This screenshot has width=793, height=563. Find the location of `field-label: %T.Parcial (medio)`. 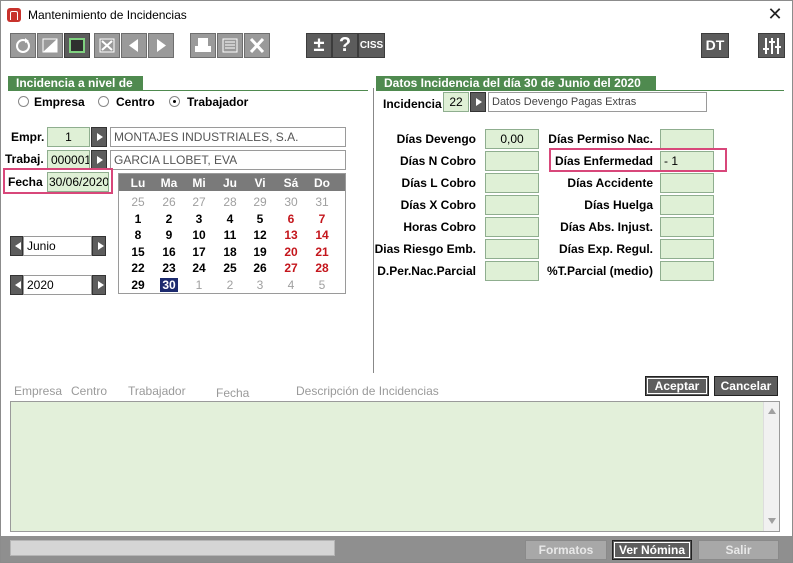

field-label: %T.Parcial (medio) is located at coordinates (599, 271).